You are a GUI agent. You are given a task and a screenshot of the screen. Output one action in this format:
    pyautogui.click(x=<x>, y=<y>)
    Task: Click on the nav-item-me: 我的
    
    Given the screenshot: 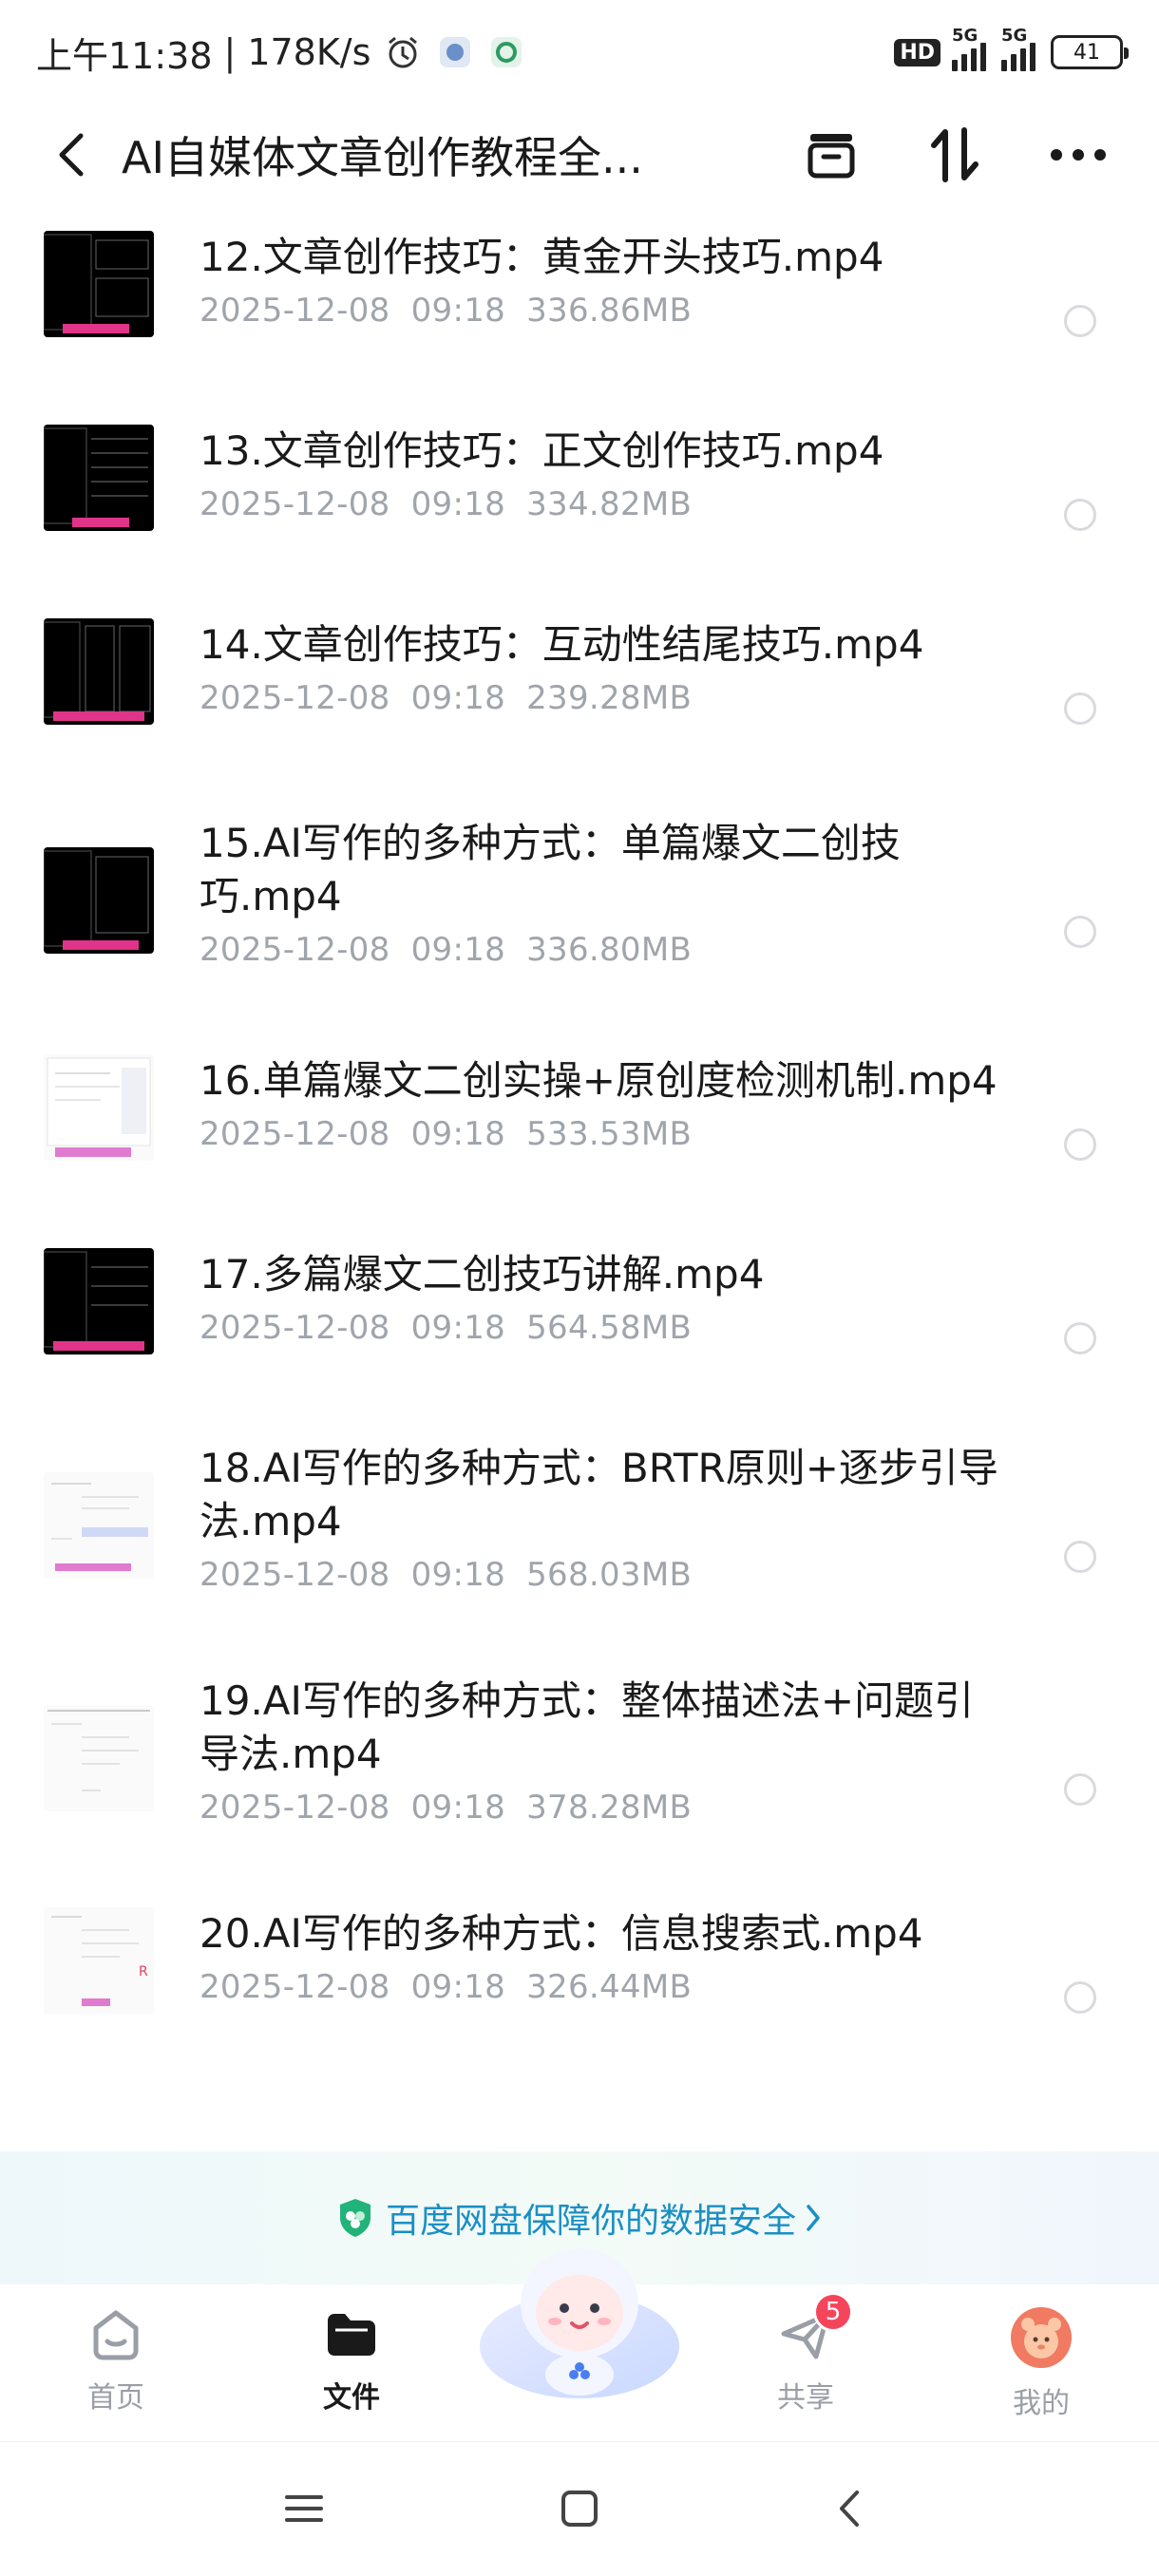 What is the action you would take?
    pyautogui.click(x=1041, y=2363)
    